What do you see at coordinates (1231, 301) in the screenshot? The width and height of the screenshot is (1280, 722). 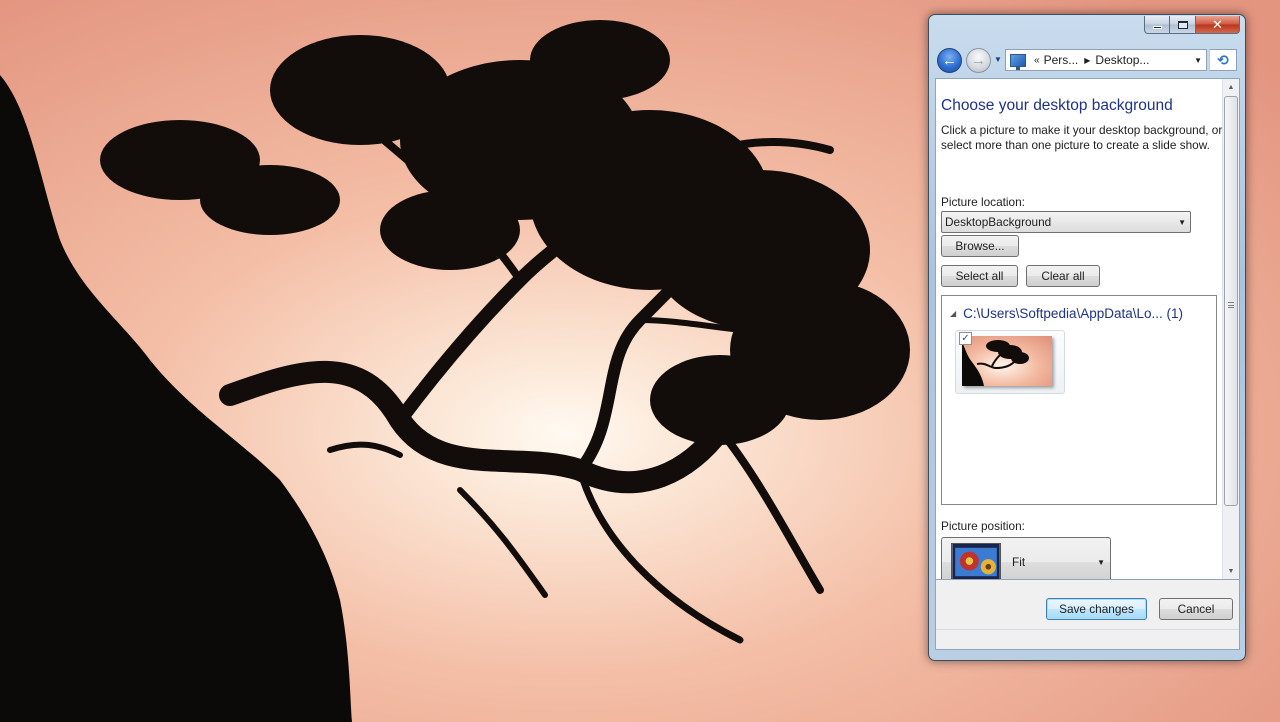 I see `scroll-thumb` at bounding box center [1231, 301].